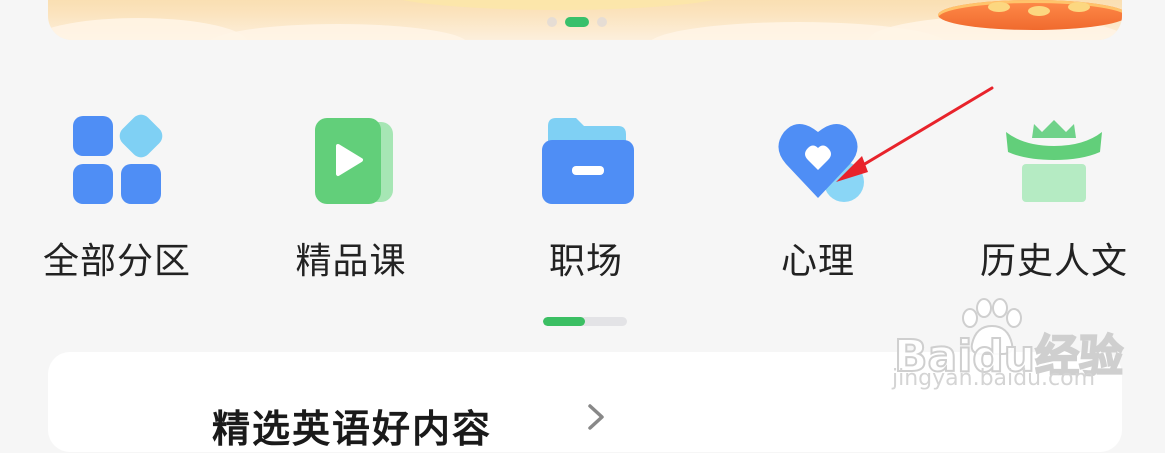 The image size is (1165, 453). I want to click on category-premium-course: 精品课, so click(351, 200).